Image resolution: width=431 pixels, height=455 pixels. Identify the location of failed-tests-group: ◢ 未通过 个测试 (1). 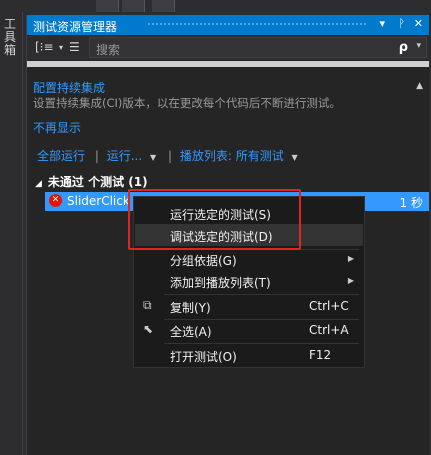
(91, 181).